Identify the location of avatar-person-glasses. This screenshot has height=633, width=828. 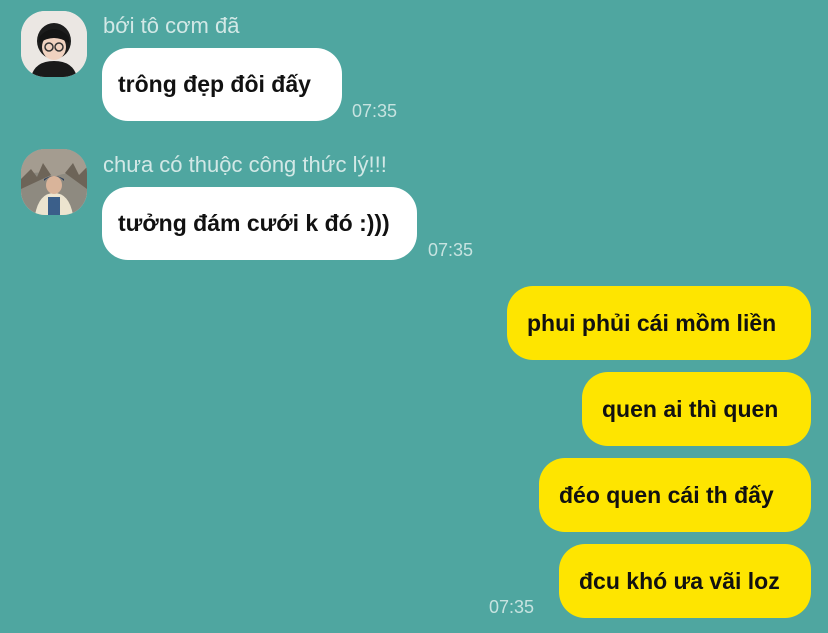
(54, 44).